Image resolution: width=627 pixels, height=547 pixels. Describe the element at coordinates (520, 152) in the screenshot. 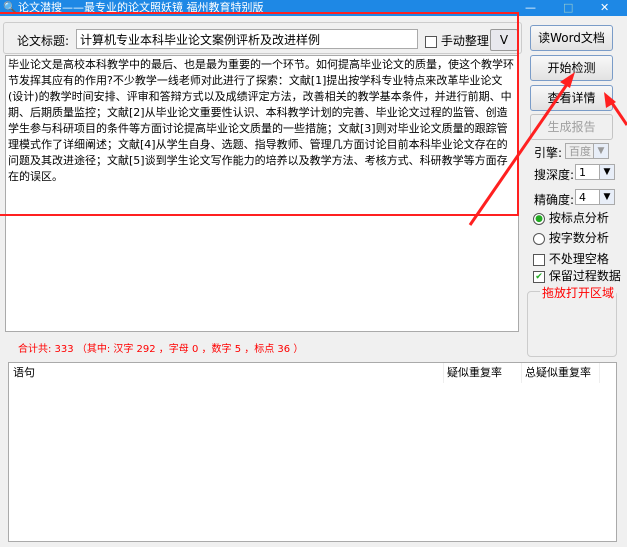

I see `annotation-arrow` at that location.